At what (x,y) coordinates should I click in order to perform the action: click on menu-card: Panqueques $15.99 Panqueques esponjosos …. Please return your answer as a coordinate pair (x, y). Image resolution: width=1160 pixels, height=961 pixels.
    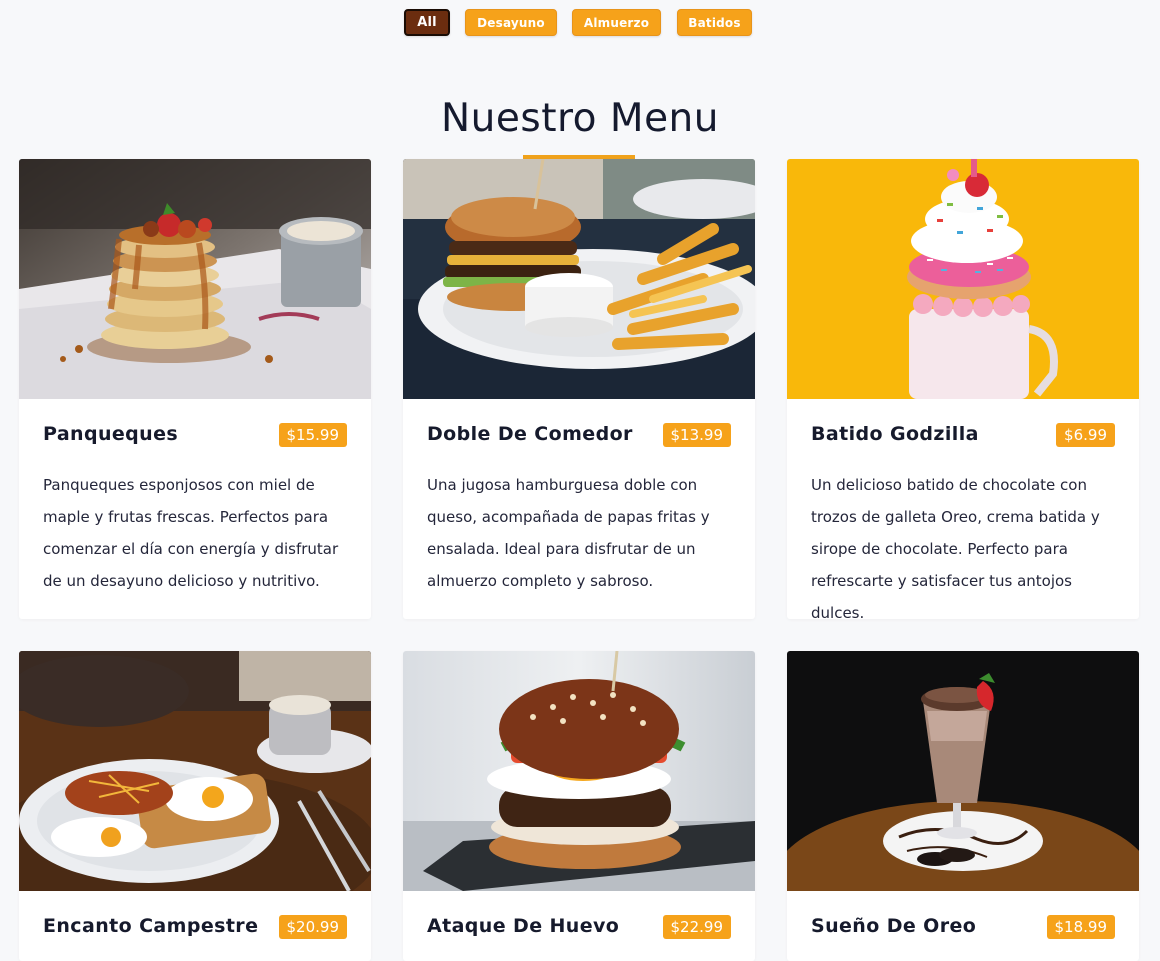
    Looking at the image, I should click on (195, 389).